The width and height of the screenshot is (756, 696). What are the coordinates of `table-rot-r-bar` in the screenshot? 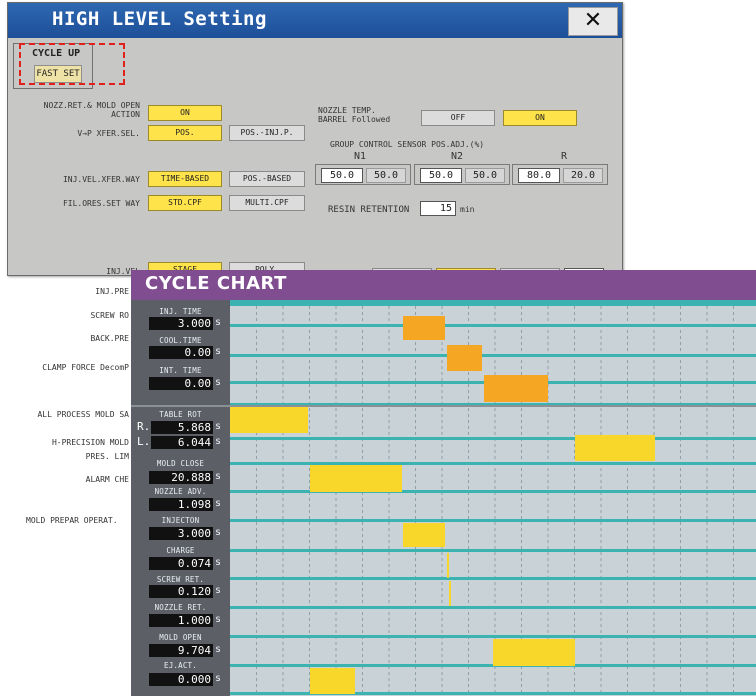 It's located at (269, 420).